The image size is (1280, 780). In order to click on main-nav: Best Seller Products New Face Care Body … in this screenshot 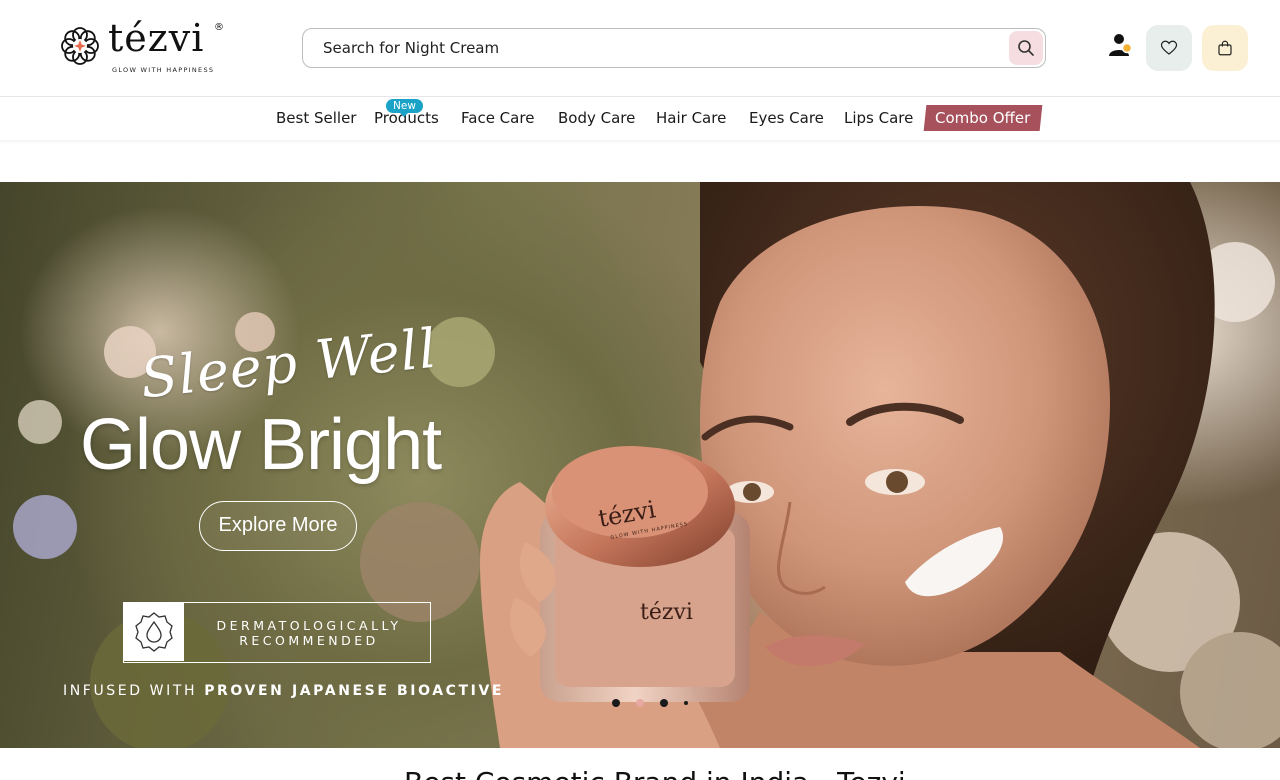, I will do `click(640, 118)`.